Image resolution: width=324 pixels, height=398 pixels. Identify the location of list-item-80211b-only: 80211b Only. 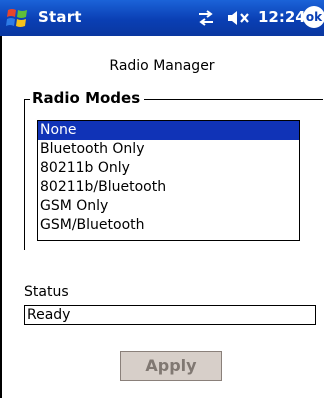
(168, 168).